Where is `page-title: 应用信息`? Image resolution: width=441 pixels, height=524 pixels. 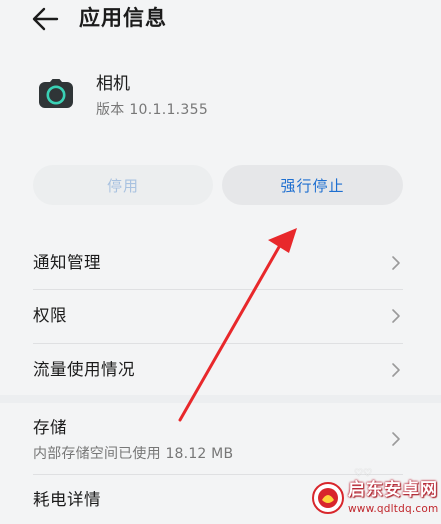
page-title: 应用信息 is located at coordinates (123, 18).